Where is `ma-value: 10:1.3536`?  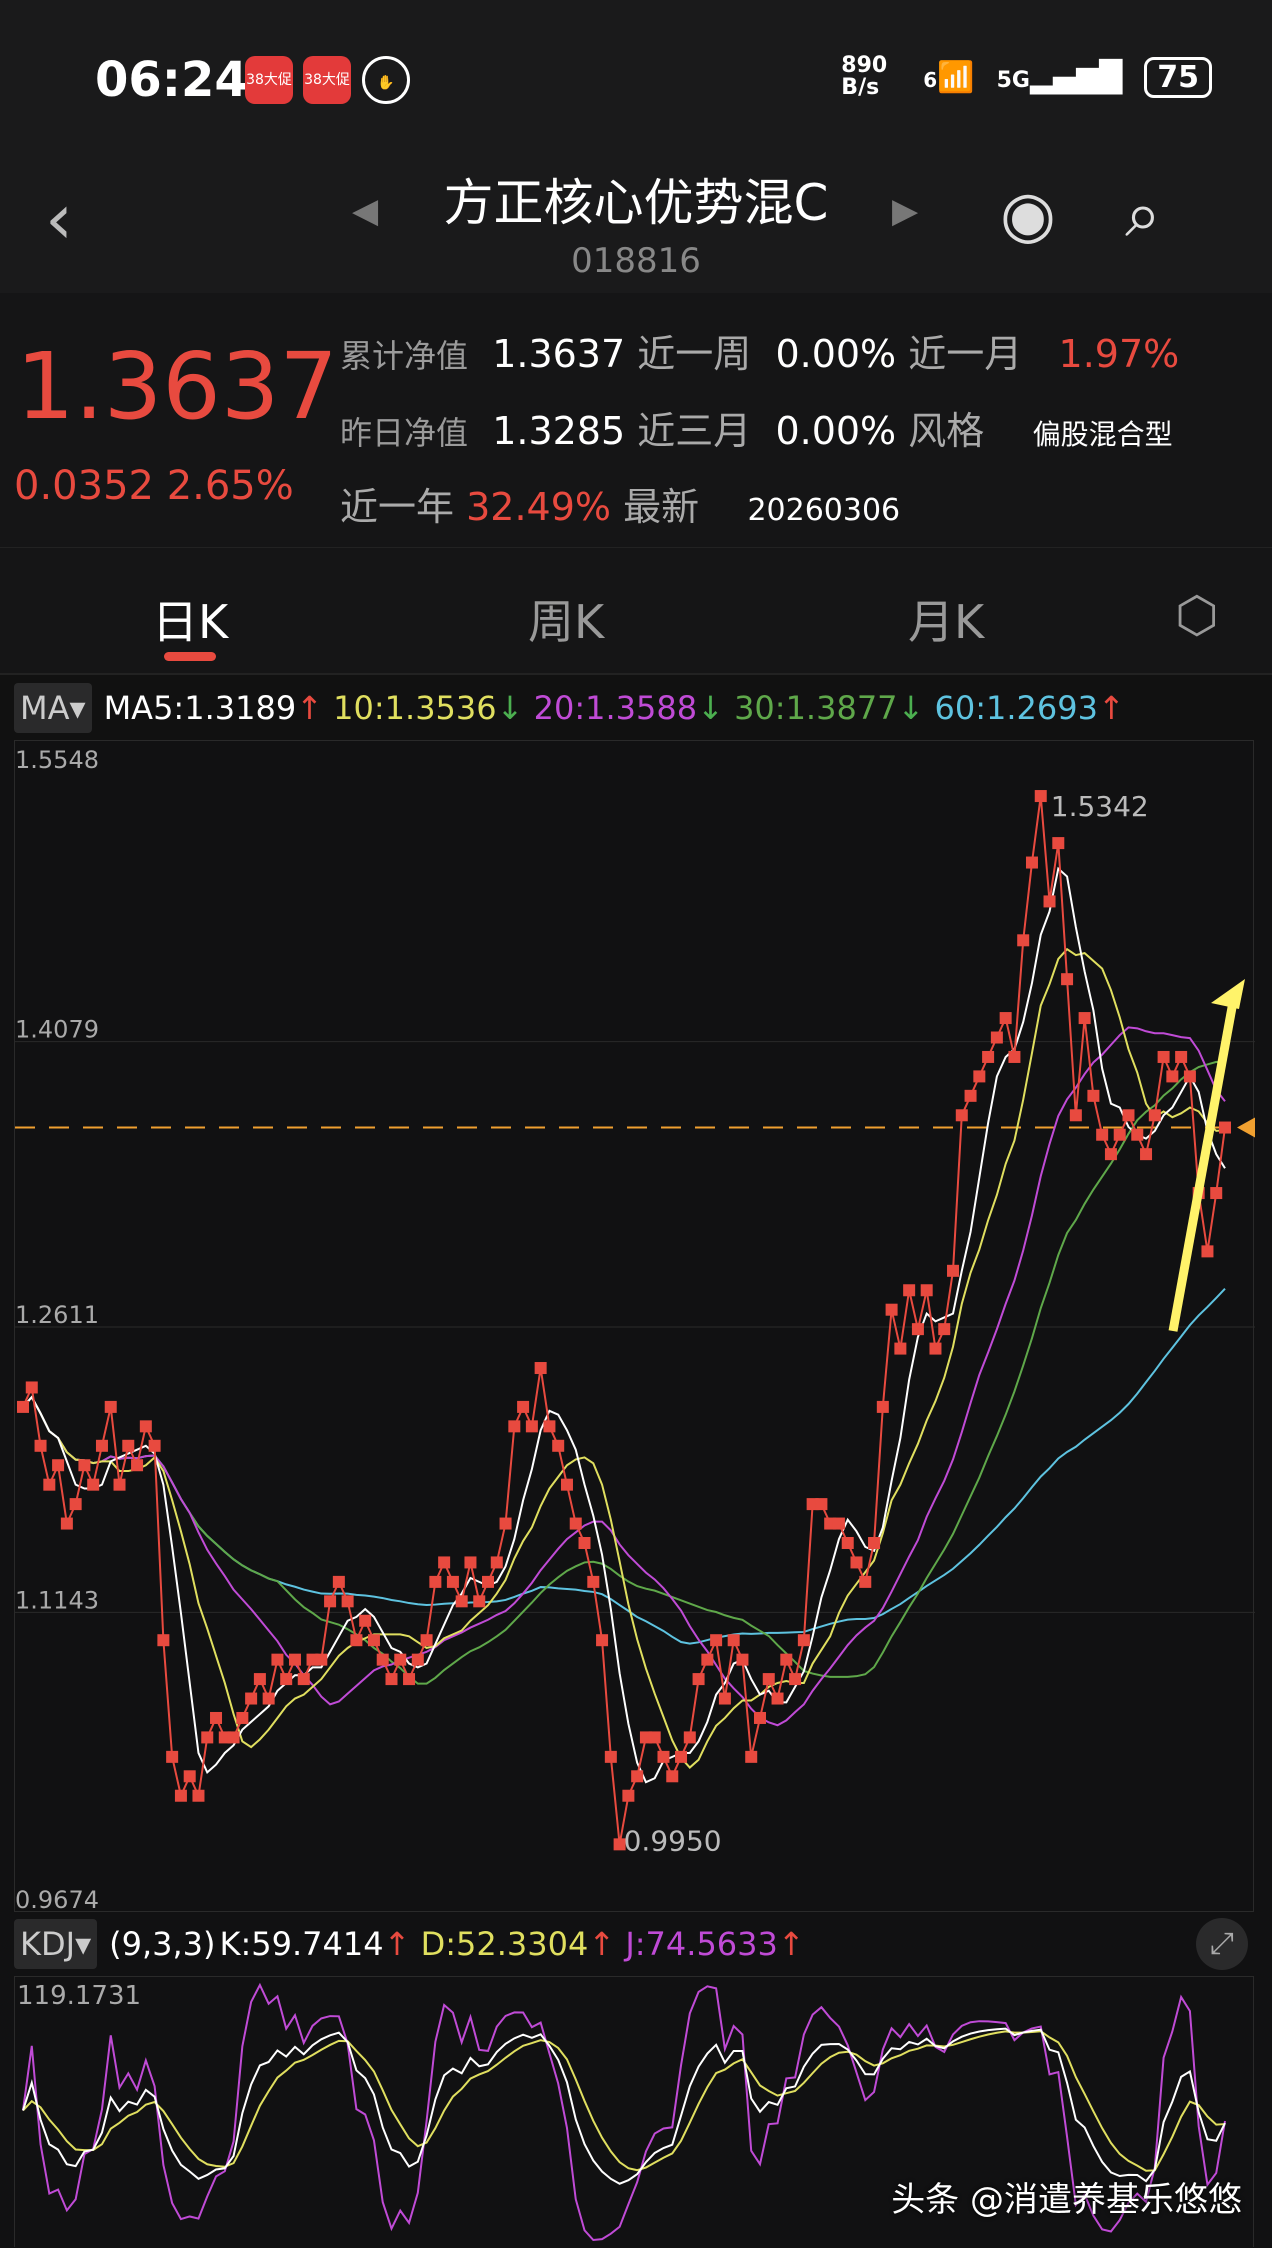 ma-value: 10:1.3536 is located at coordinates (415, 707).